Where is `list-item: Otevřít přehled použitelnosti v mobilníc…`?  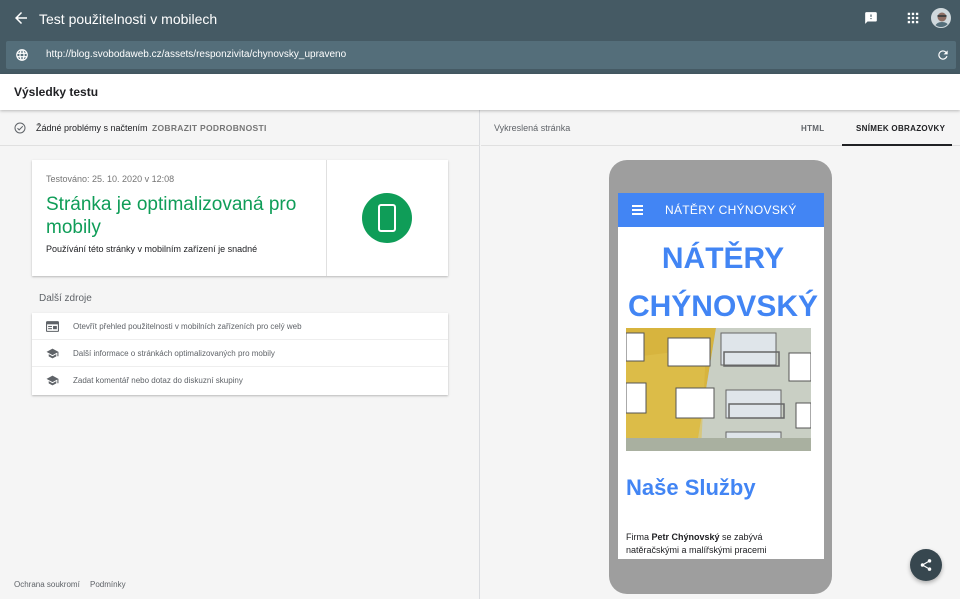 list-item: Otevřít přehled použitelnosti v mobilníc… is located at coordinates (240, 326).